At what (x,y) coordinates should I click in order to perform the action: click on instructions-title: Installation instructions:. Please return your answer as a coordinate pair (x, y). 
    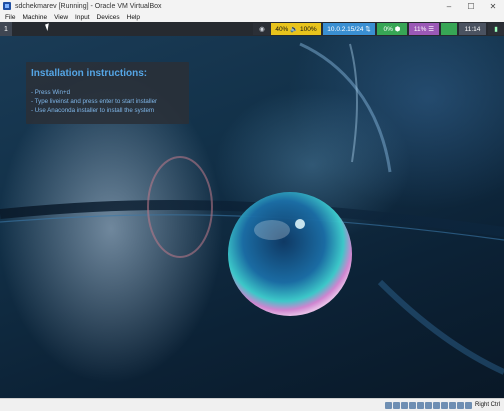
    Looking at the image, I should click on (89, 73).